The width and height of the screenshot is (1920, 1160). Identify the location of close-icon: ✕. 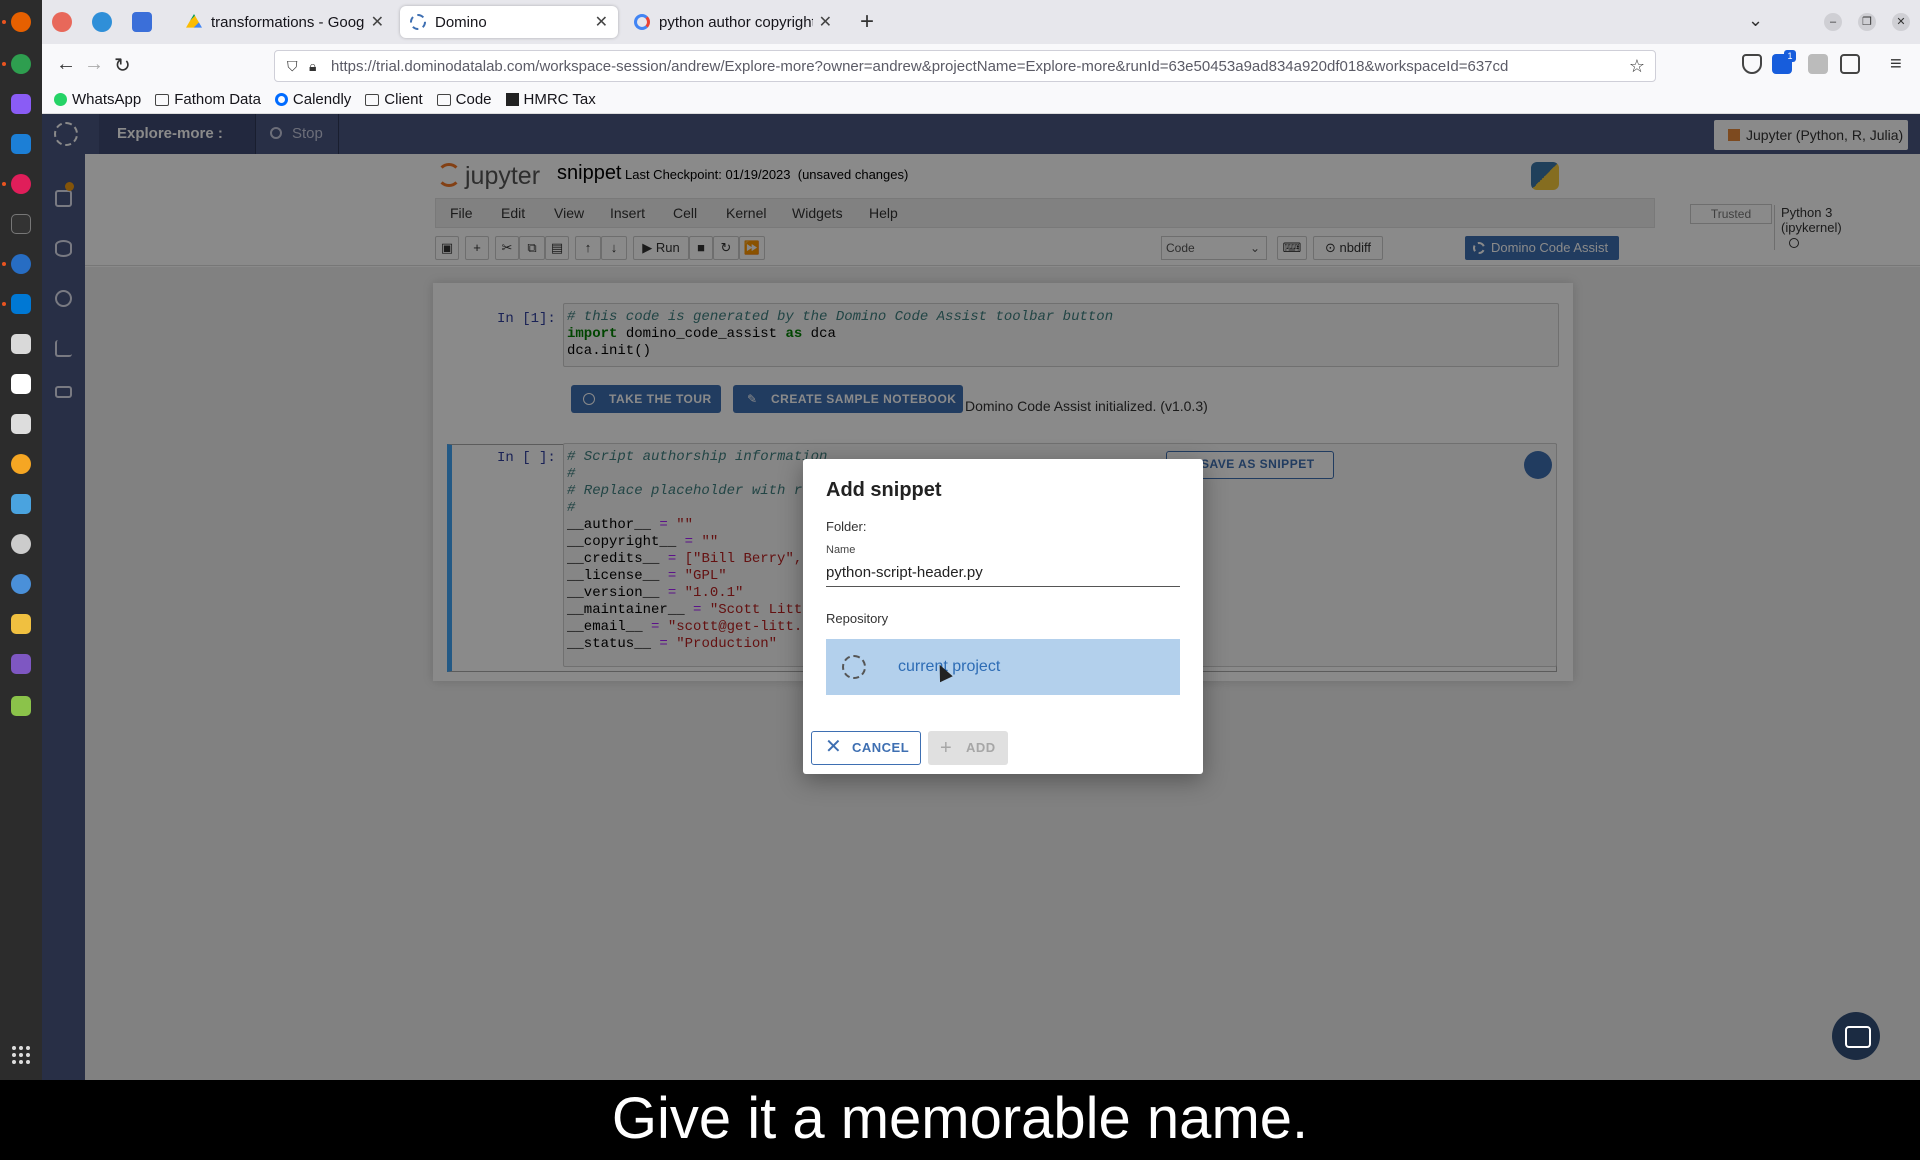
(834, 747).